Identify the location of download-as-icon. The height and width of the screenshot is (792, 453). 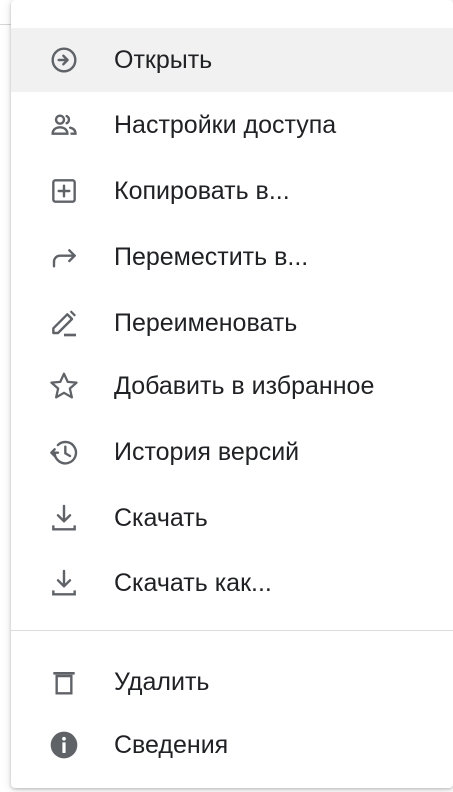
(64, 583).